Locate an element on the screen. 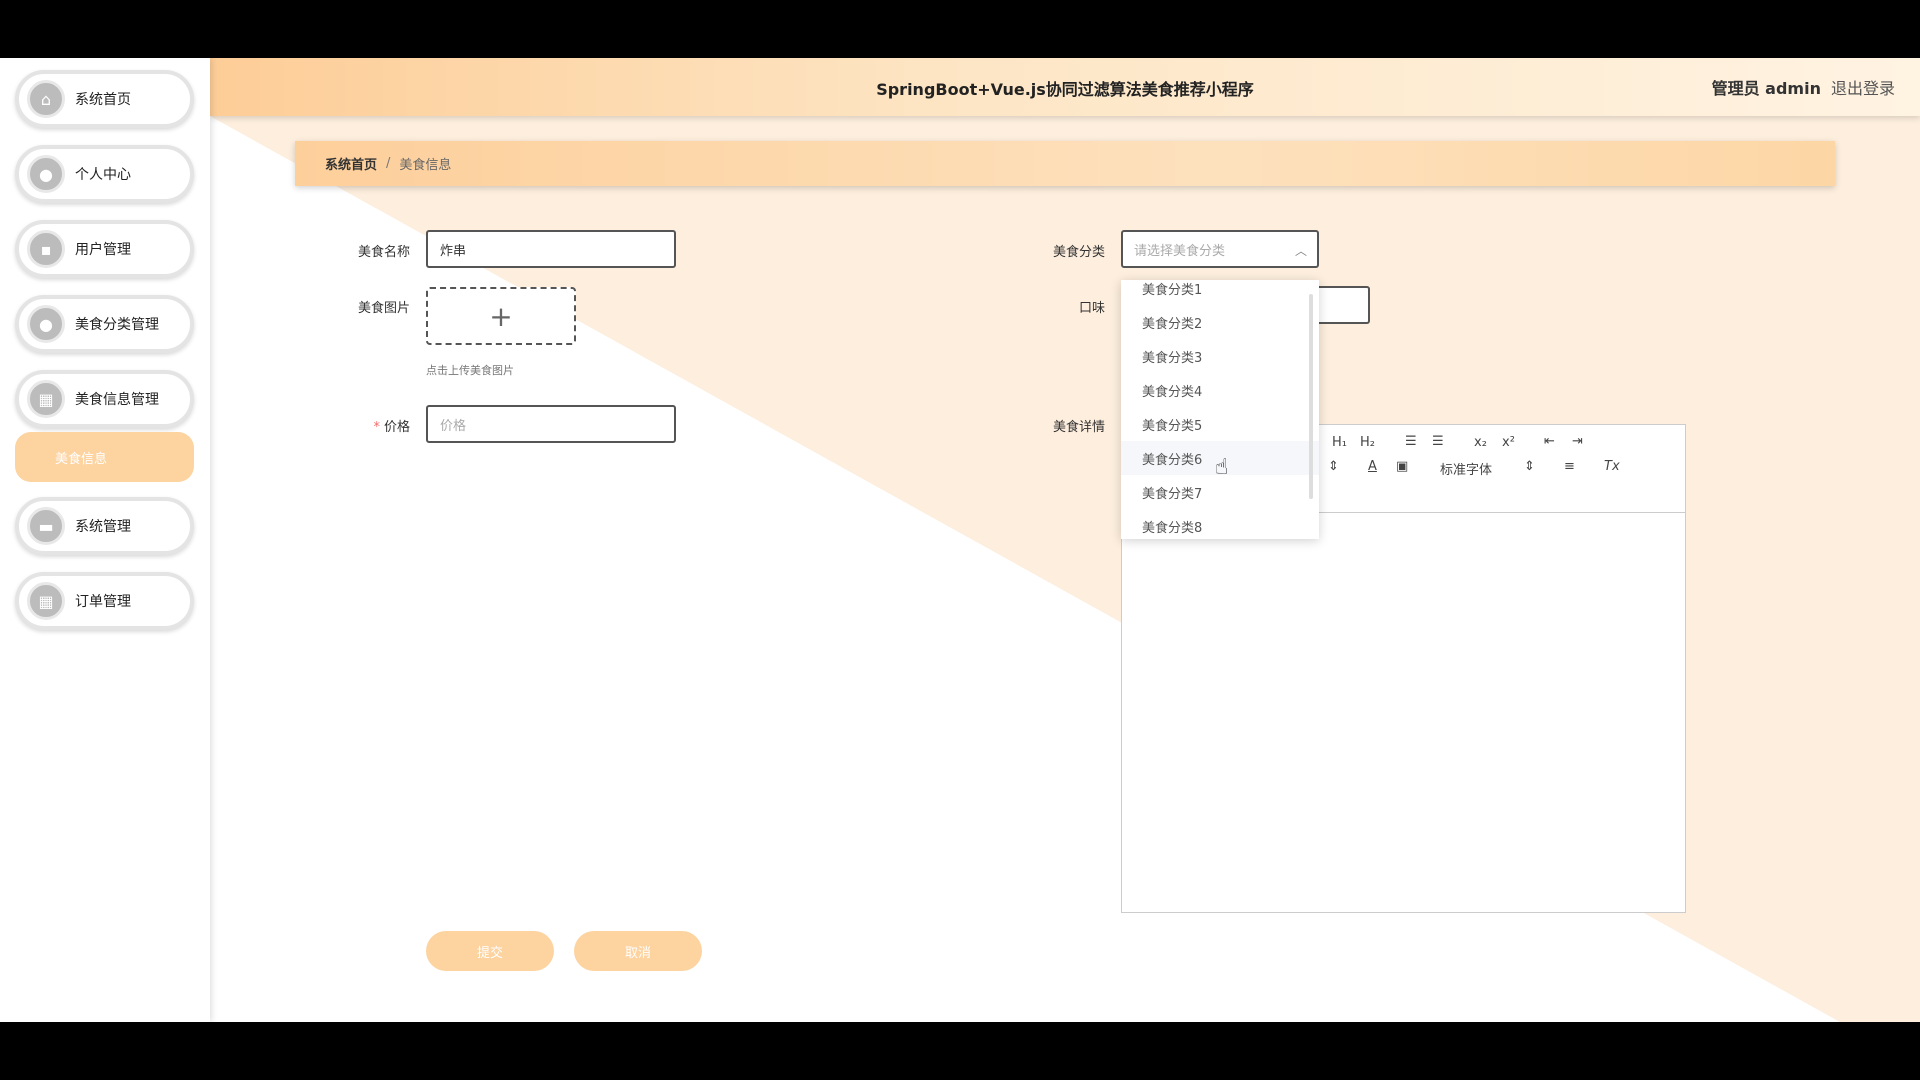 This screenshot has width=1920, height=1080. breadcrumb-current: 美食信息 is located at coordinates (425, 165).